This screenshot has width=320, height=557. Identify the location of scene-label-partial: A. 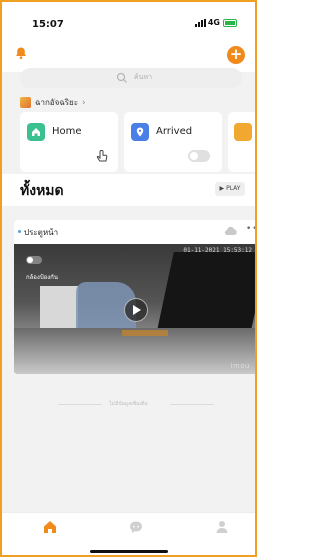
(256, 131).